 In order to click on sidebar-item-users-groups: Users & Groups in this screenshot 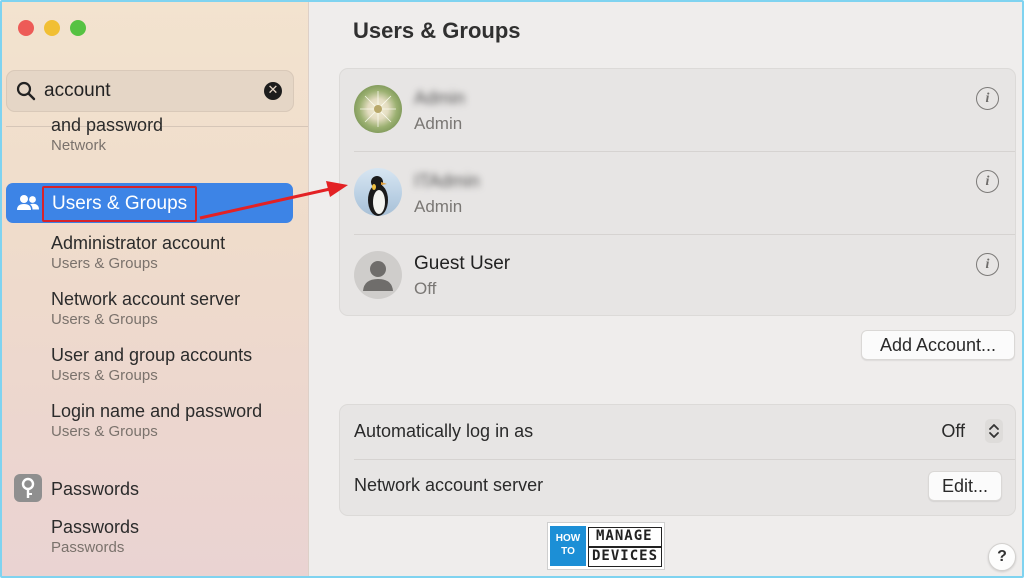, I will do `click(149, 203)`.